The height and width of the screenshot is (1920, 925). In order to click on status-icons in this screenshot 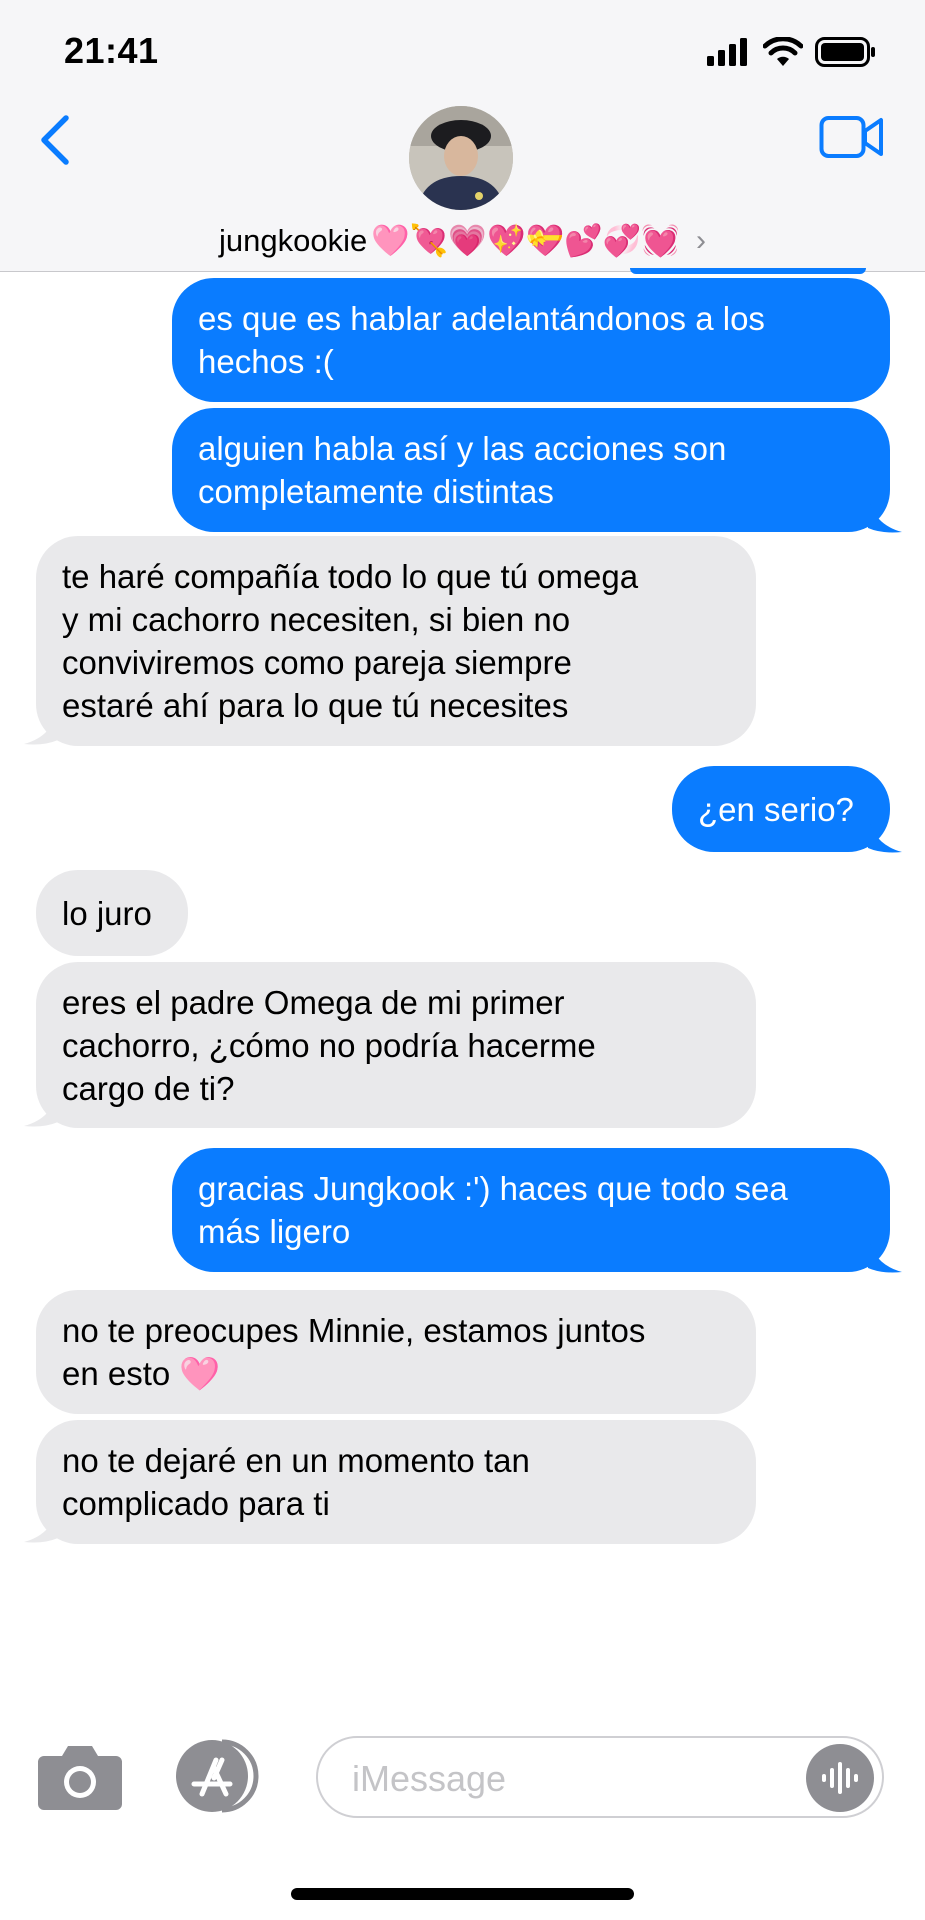, I will do `click(792, 52)`.